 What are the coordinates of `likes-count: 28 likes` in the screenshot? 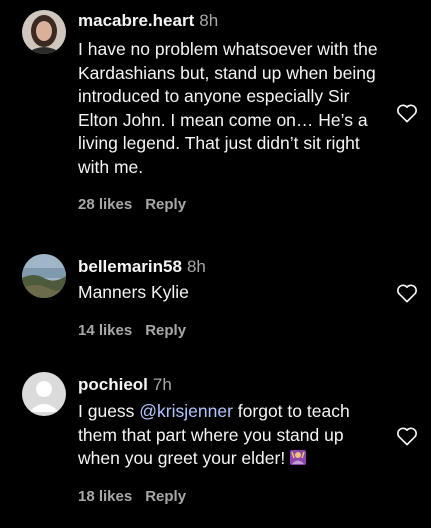 It's located at (105, 204).